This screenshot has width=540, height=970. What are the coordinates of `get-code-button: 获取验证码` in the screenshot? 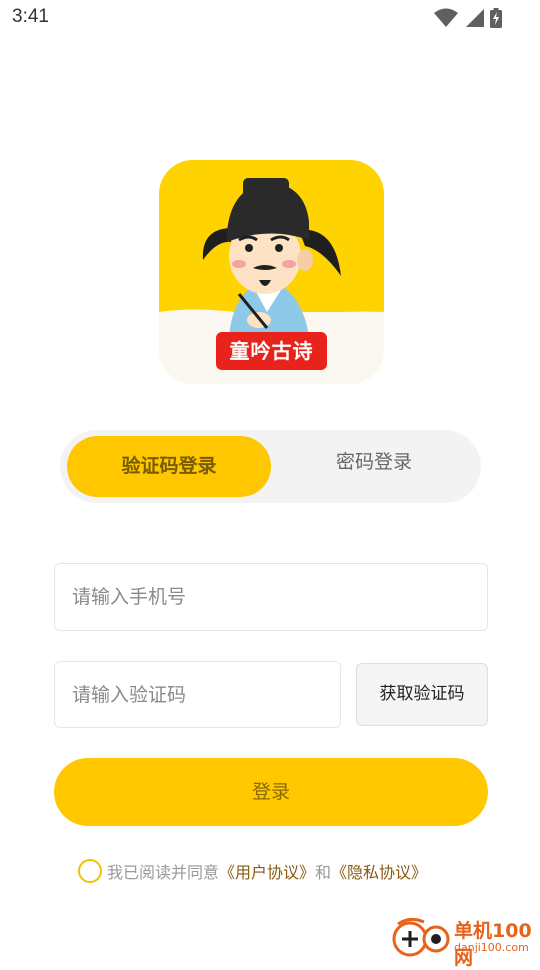 It's located at (422, 694).